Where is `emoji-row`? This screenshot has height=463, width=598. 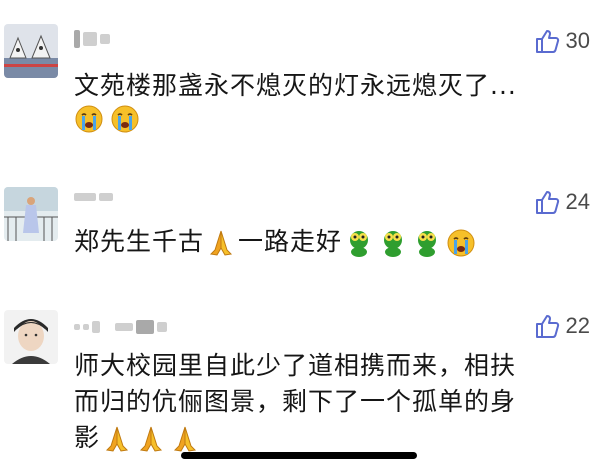 emoji-row is located at coordinates (107, 119).